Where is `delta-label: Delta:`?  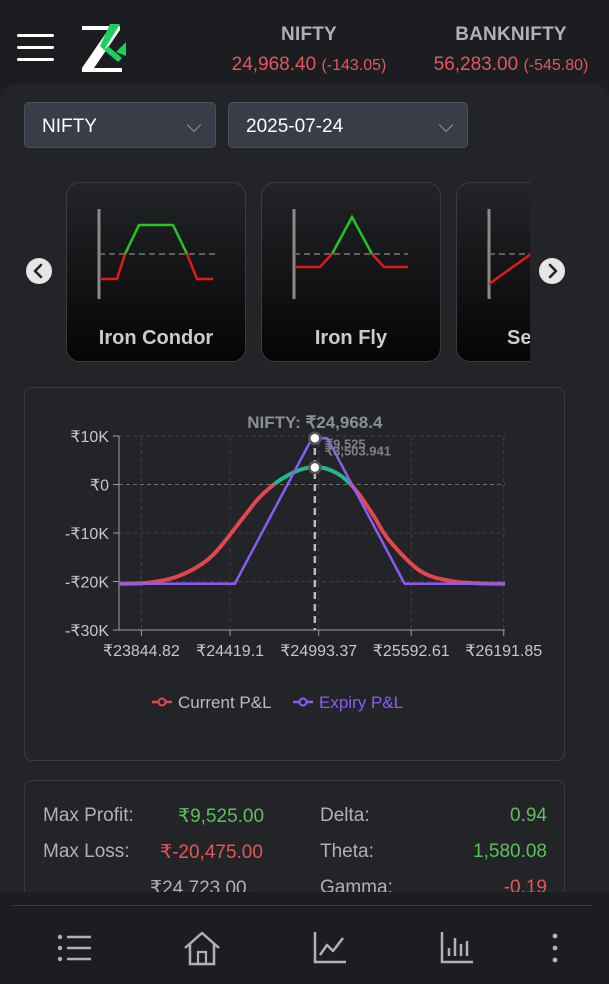
delta-label: Delta: is located at coordinates (345, 815).